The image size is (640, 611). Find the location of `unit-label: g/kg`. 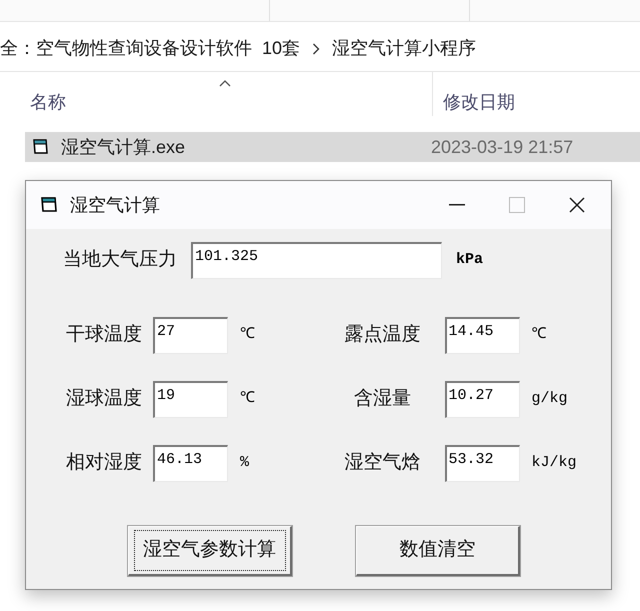

unit-label: g/kg is located at coordinates (550, 399).